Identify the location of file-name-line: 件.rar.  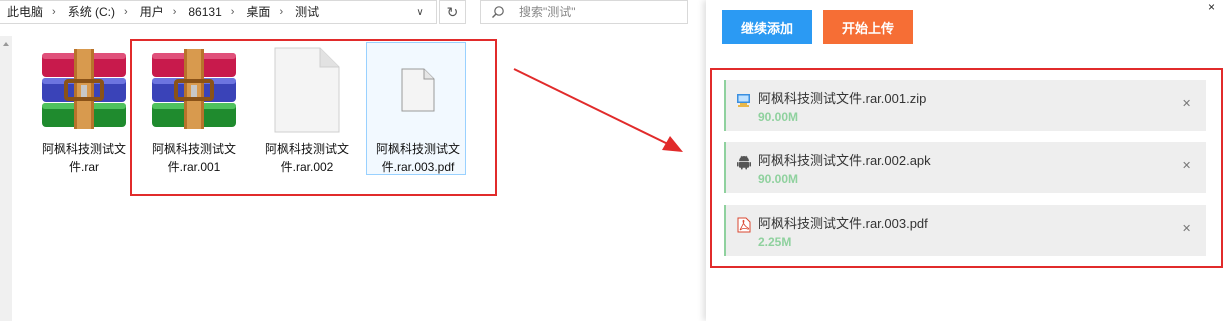
(83, 167).